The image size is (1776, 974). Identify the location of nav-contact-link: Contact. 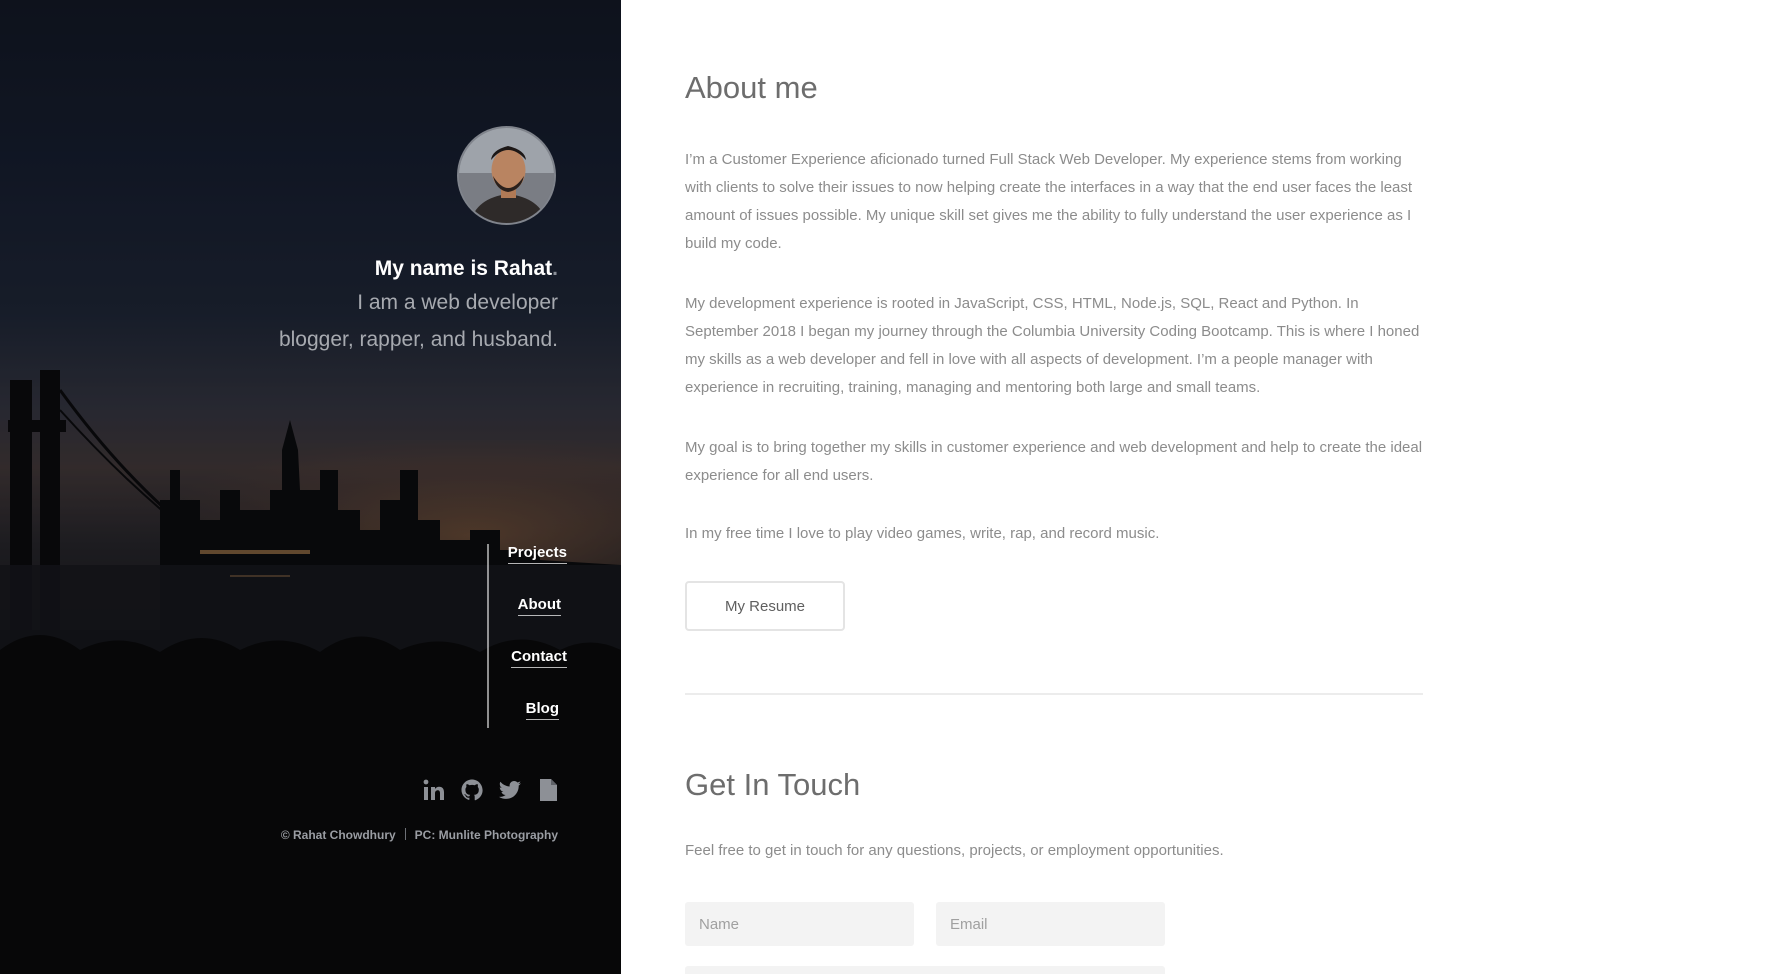
(539, 658).